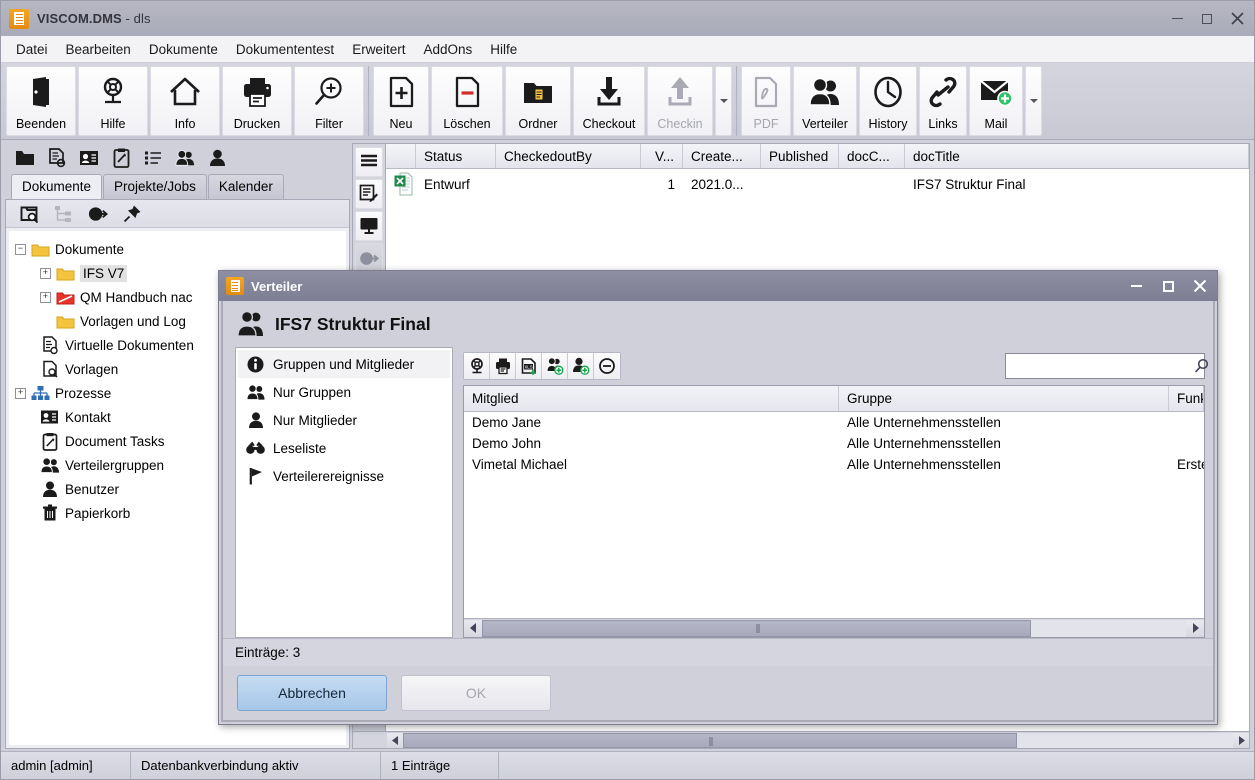 The height and width of the screenshot is (780, 1255). What do you see at coordinates (41, 101) in the screenshot?
I see `toolbar-button-beenden: Beenden` at bounding box center [41, 101].